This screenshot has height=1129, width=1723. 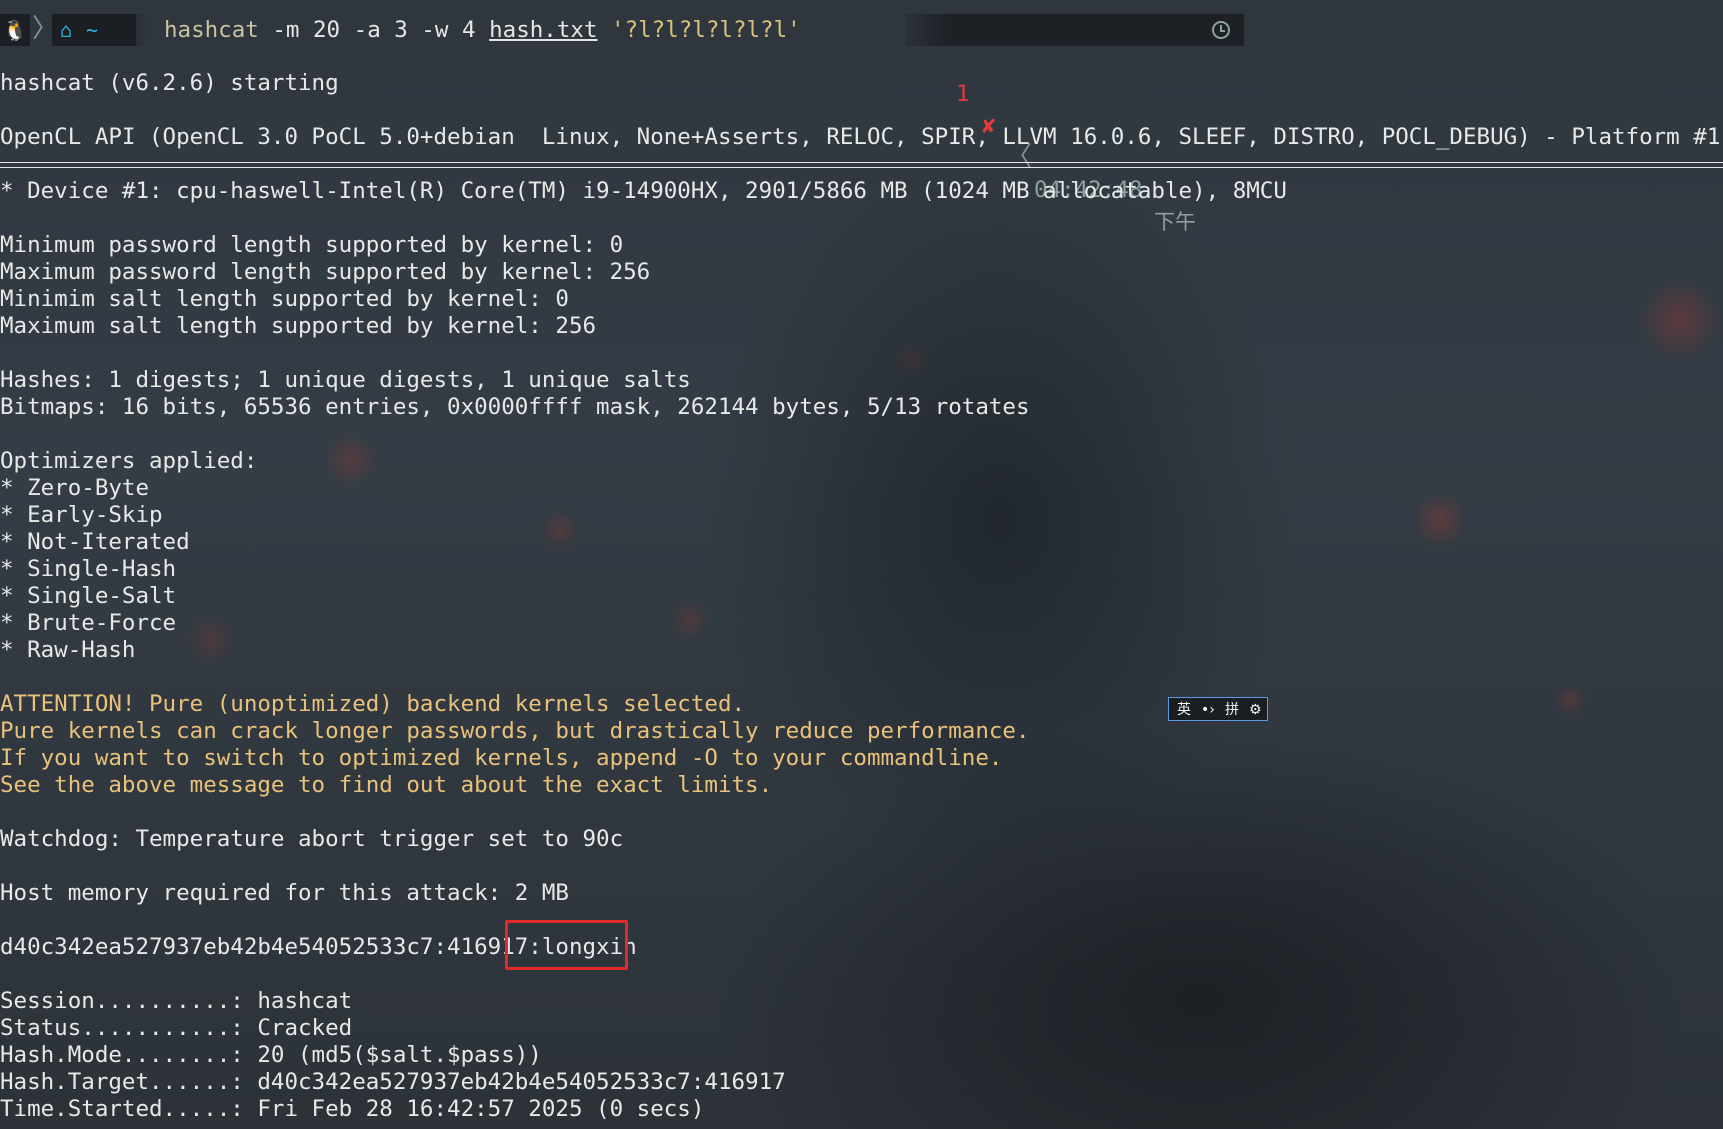 I want to click on session-line: Session..........: hashcat, so click(x=176, y=1001).